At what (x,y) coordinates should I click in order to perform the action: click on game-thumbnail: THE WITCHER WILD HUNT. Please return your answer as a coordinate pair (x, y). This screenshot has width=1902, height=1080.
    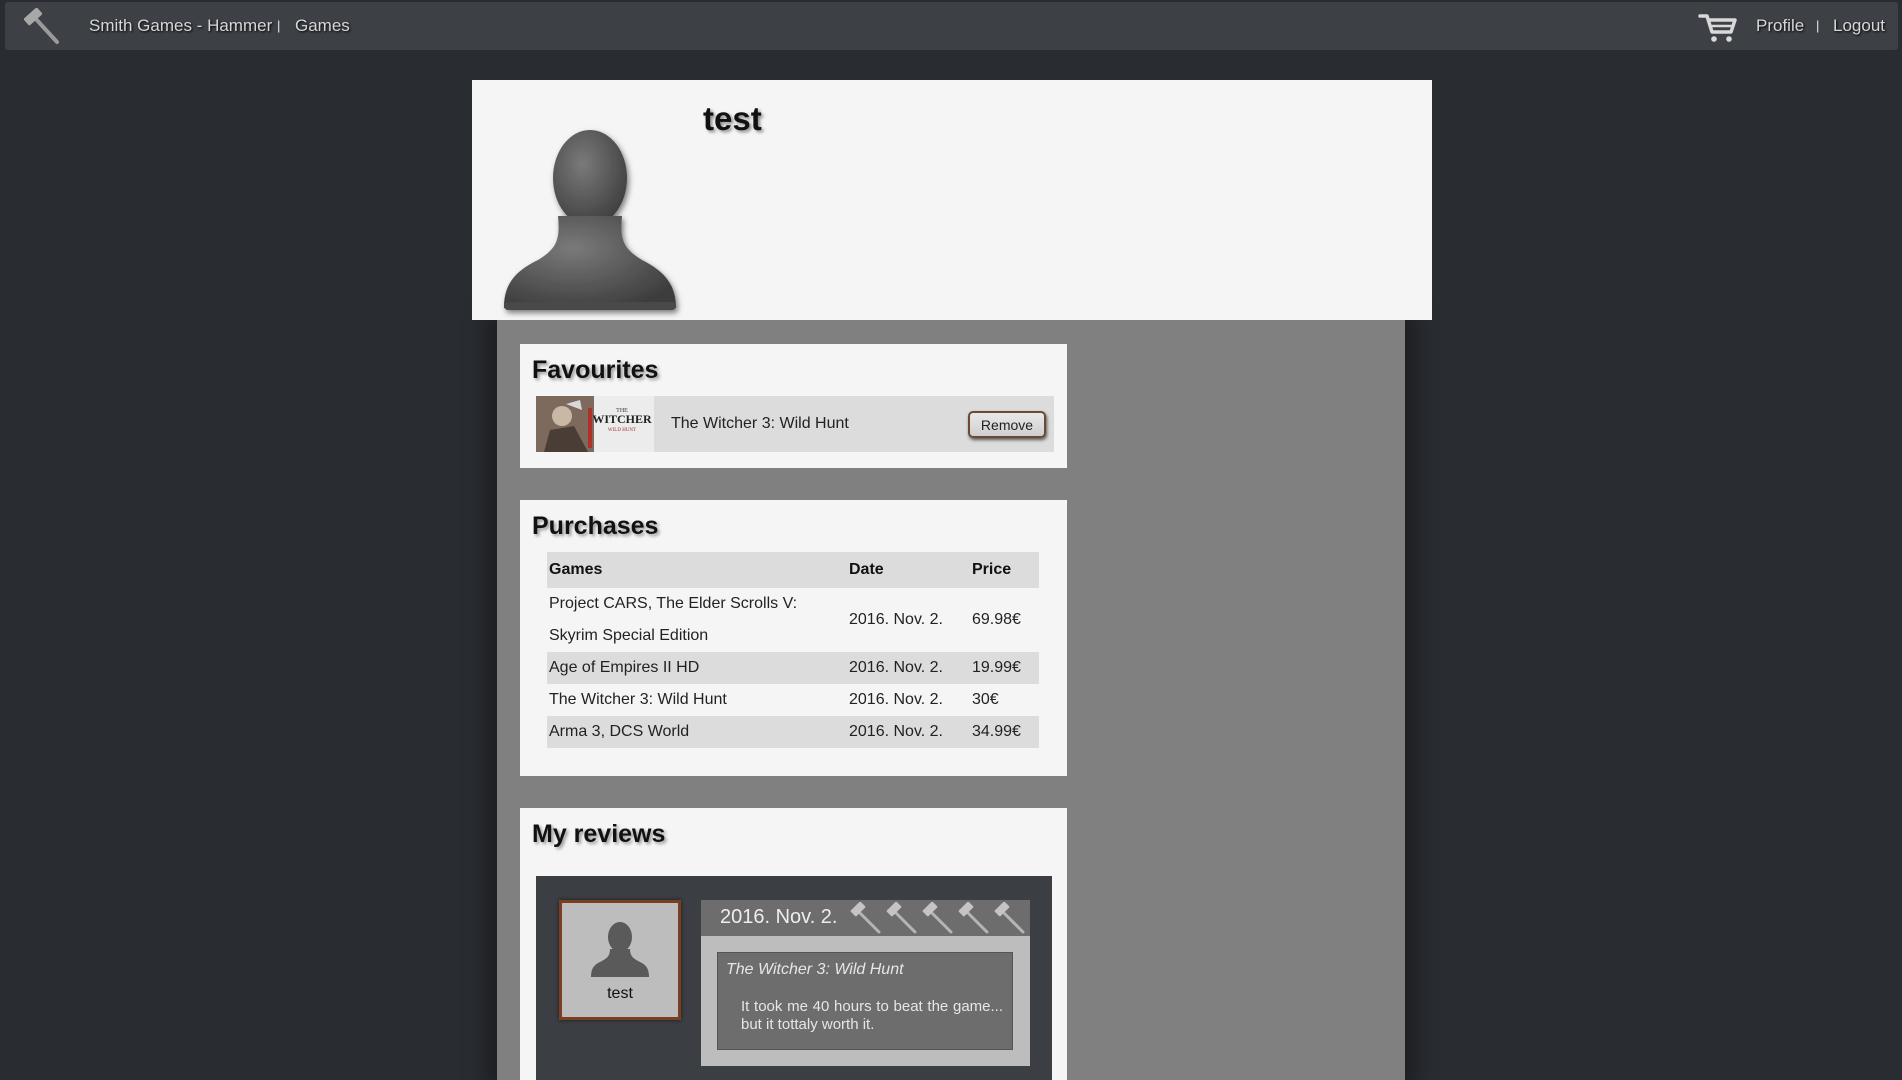
    Looking at the image, I should click on (595, 424).